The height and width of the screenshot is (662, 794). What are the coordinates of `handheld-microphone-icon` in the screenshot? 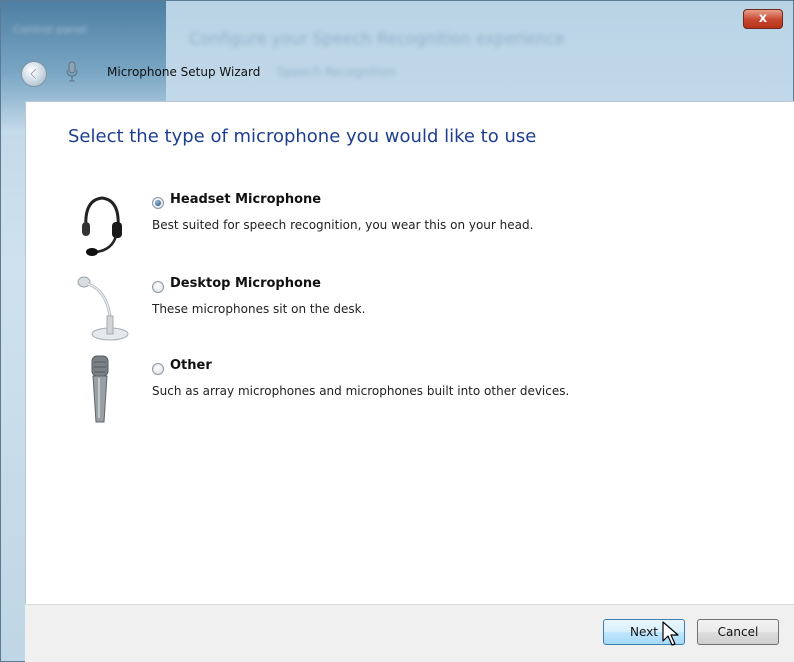 It's located at (100, 389).